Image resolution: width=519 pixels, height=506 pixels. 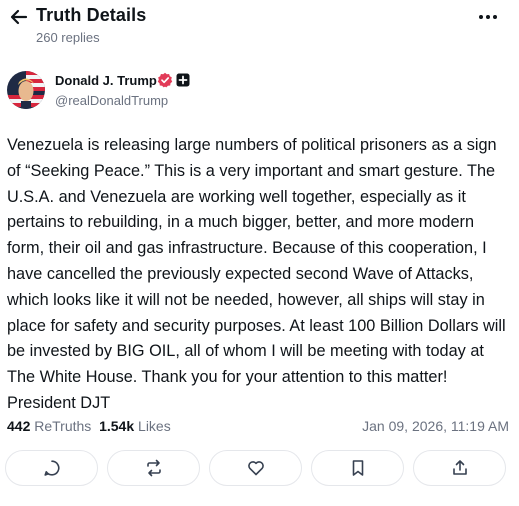 I want to click on more-horizontal-icon, so click(x=488, y=17).